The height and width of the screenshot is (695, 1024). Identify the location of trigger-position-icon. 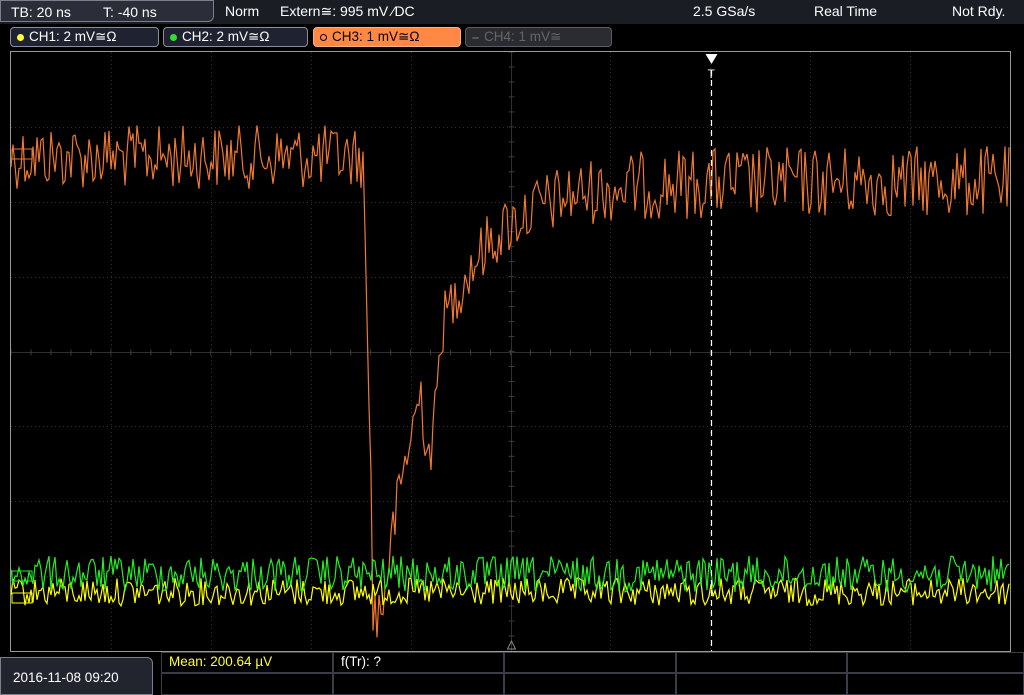
(711, 59).